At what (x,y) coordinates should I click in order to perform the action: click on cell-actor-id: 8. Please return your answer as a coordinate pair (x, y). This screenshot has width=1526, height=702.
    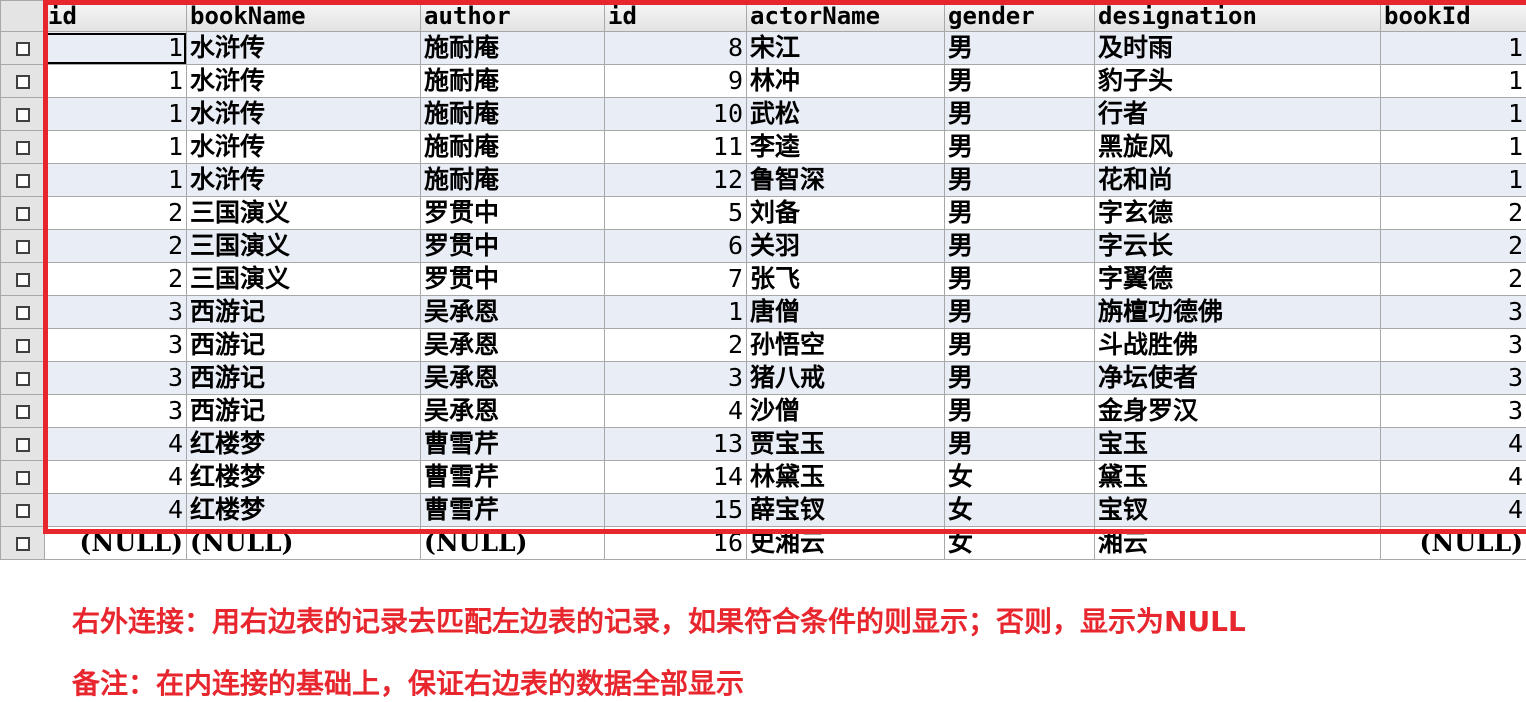
    Looking at the image, I should click on (676, 48).